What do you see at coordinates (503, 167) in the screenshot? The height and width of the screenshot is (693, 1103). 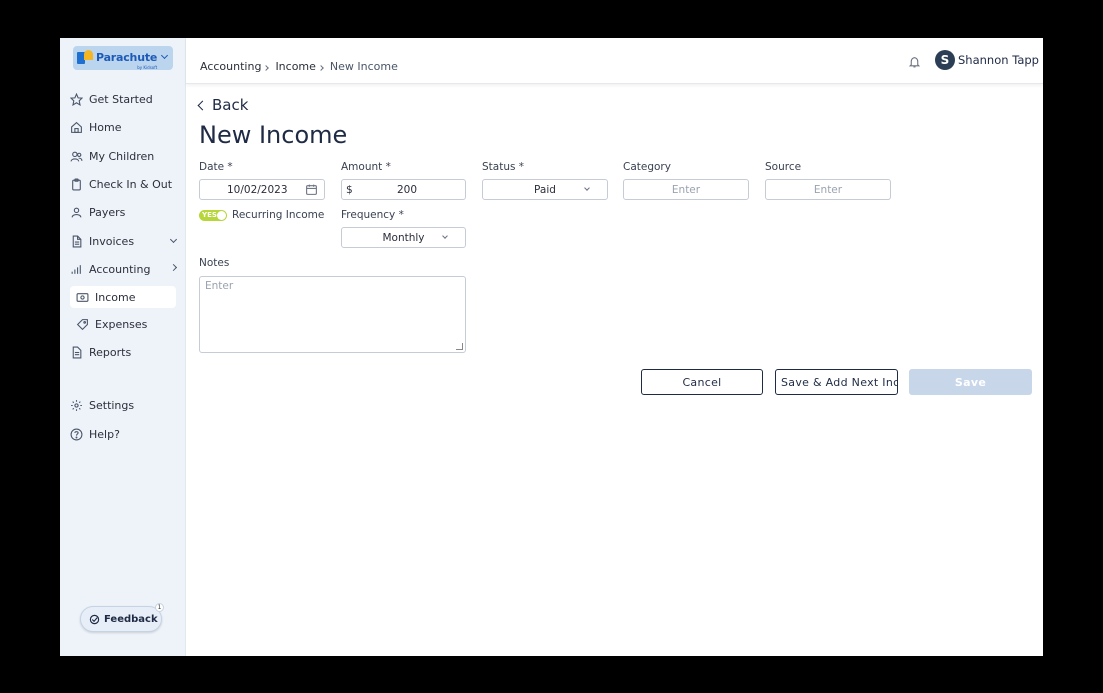 I see `status-label: Status *` at bounding box center [503, 167].